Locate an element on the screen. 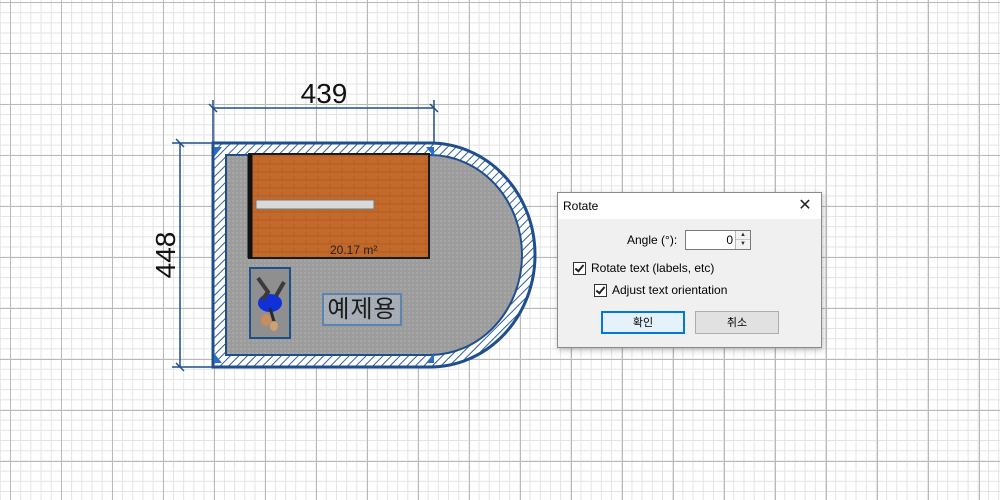 Image resolution: width=1000 pixels, height=500 pixels. dialog-title: Rotate is located at coordinates (581, 206).